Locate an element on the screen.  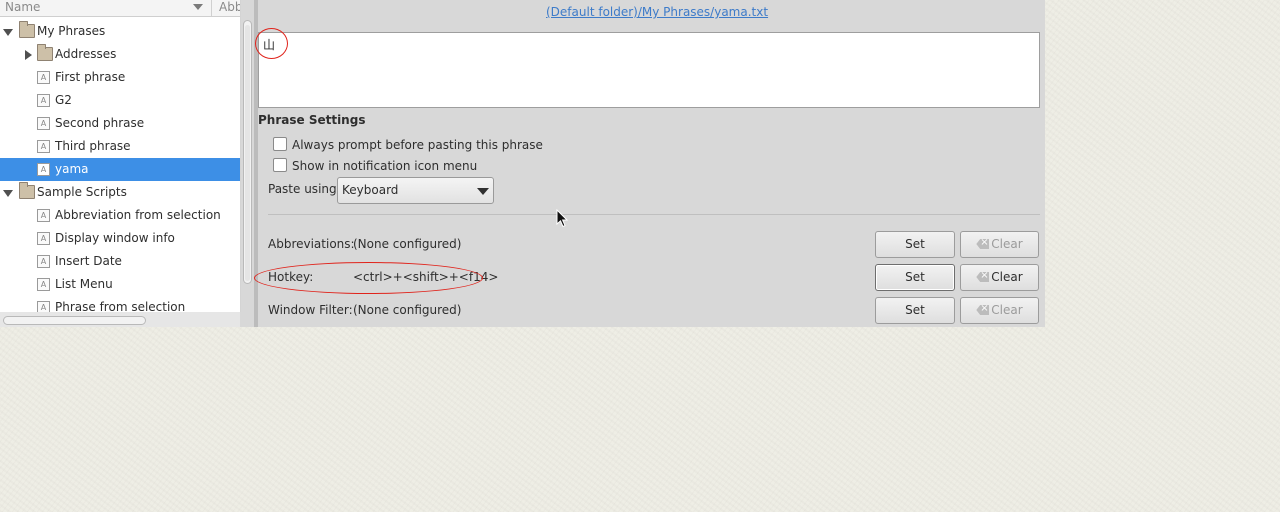
tree-row-label: Abbreviation from selection is located at coordinates (138, 215).